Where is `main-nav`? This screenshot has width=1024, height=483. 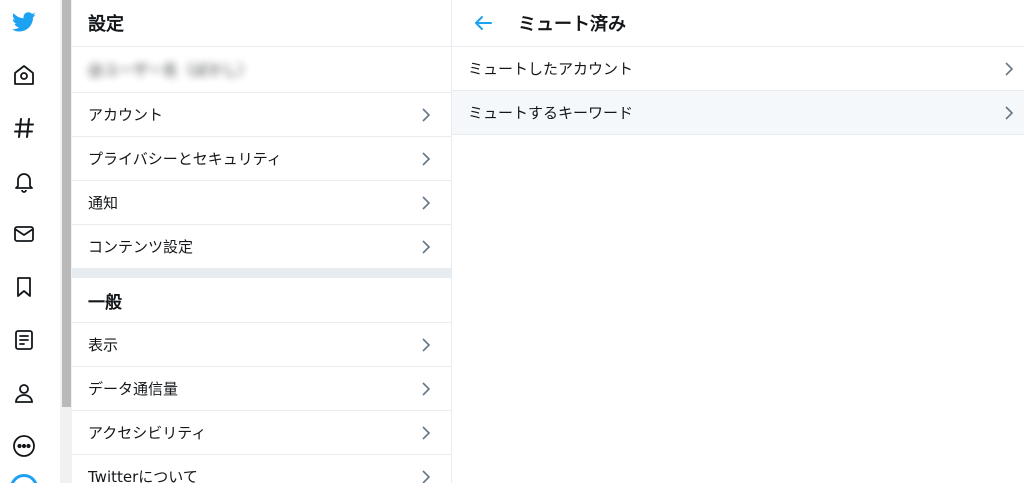 main-nav is located at coordinates (24, 241).